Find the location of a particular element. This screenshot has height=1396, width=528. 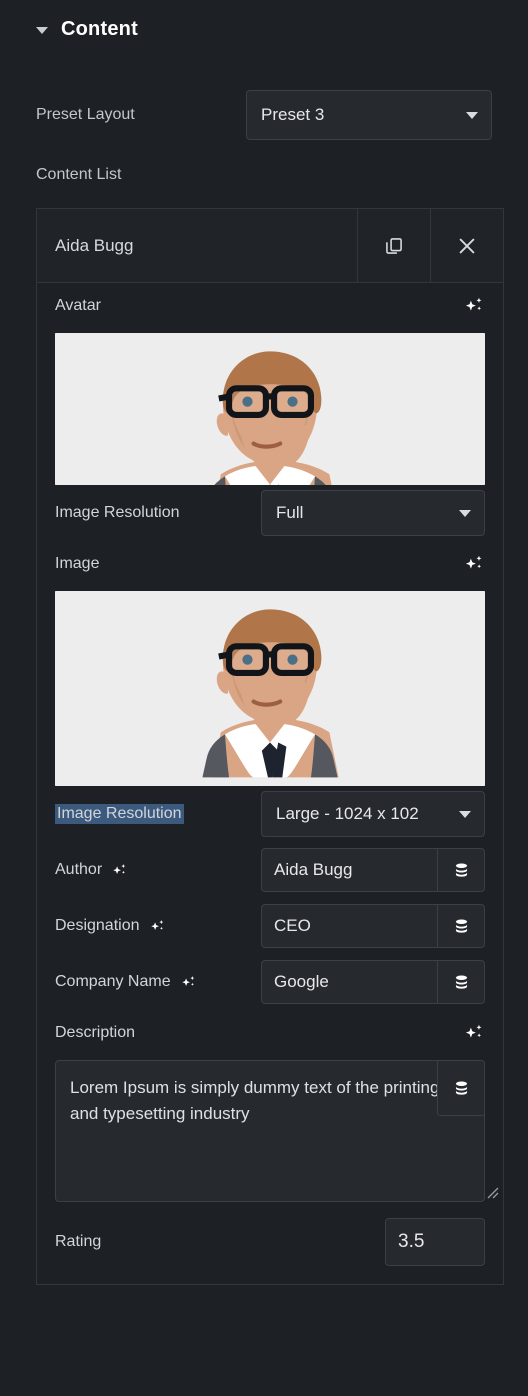

designation-label-group: Designation is located at coordinates (110, 926).